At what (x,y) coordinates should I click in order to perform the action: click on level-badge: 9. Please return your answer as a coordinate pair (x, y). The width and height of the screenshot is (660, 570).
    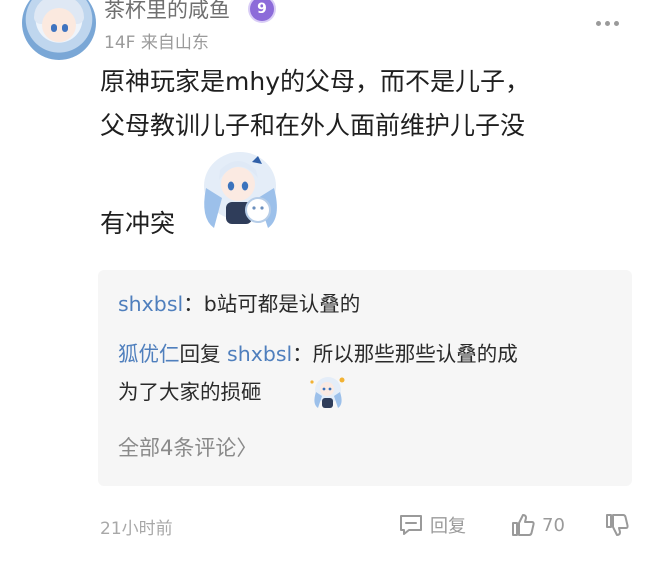
    Looking at the image, I should click on (262, 10).